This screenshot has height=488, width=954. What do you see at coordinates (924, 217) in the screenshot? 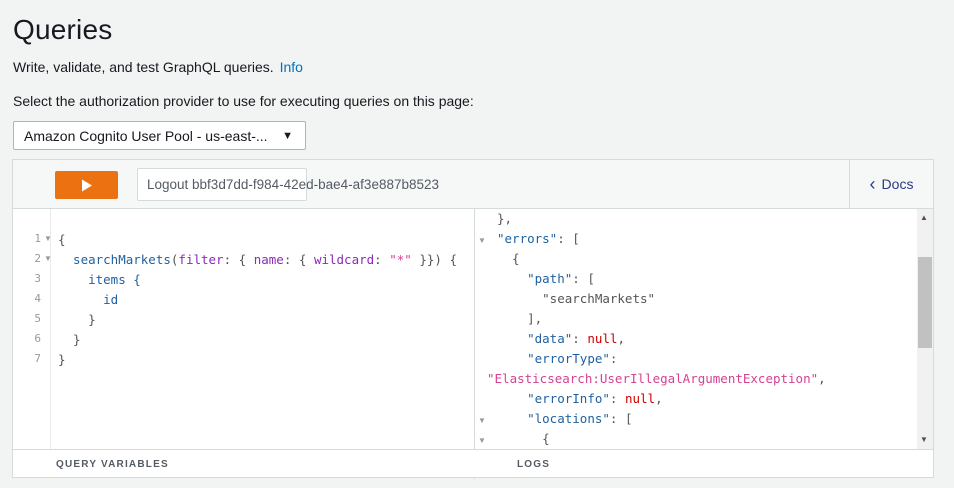
I see `scroll-up-icon: ▲` at bounding box center [924, 217].